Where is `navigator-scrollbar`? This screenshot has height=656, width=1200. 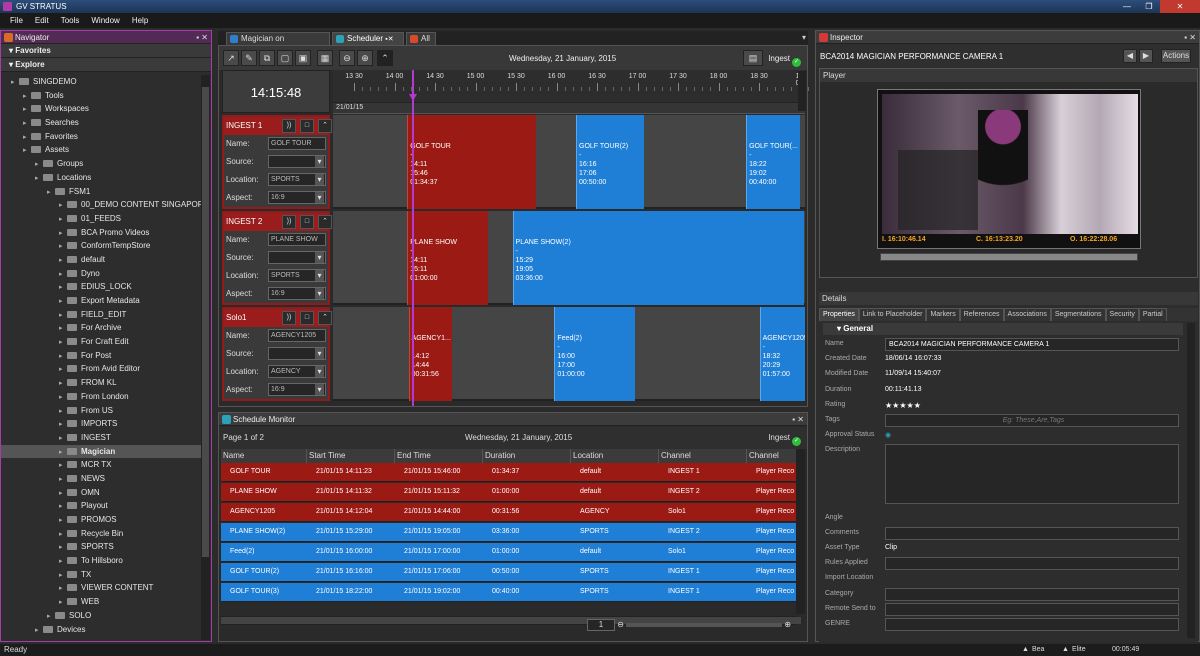
navigator-scrollbar is located at coordinates (205, 357).